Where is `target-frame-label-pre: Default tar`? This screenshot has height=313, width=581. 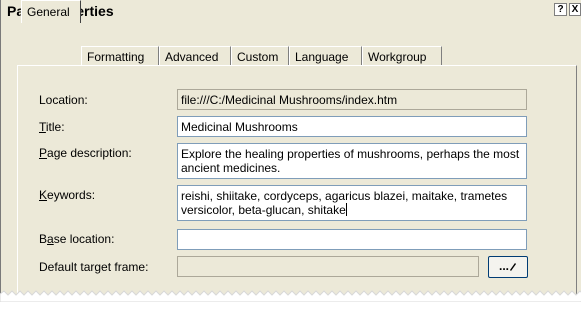 target-frame-label-pre: Default tar is located at coordinates (67, 267).